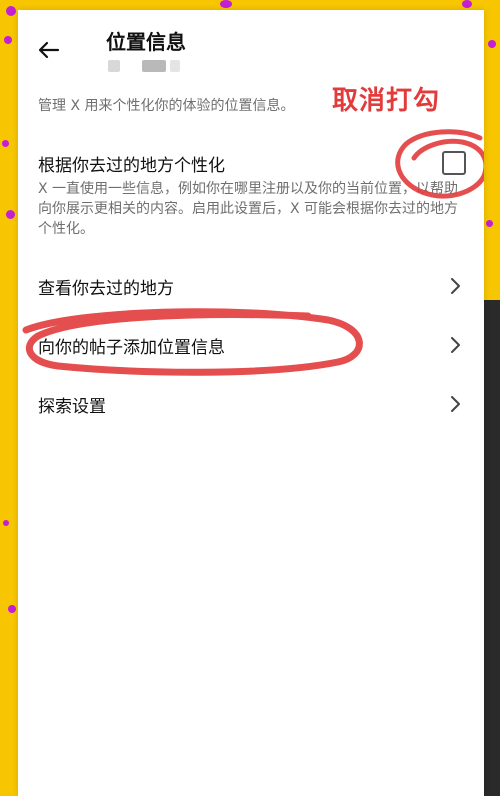 Image resolution: width=500 pixels, height=796 pixels. What do you see at coordinates (72, 407) in the screenshot?
I see `menu-item-label: 探索设置` at bounding box center [72, 407].